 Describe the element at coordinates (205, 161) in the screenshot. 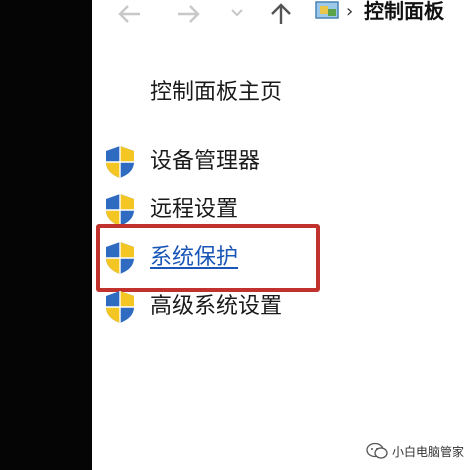

I see `sidebar-item-label: 设备管理器` at that location.